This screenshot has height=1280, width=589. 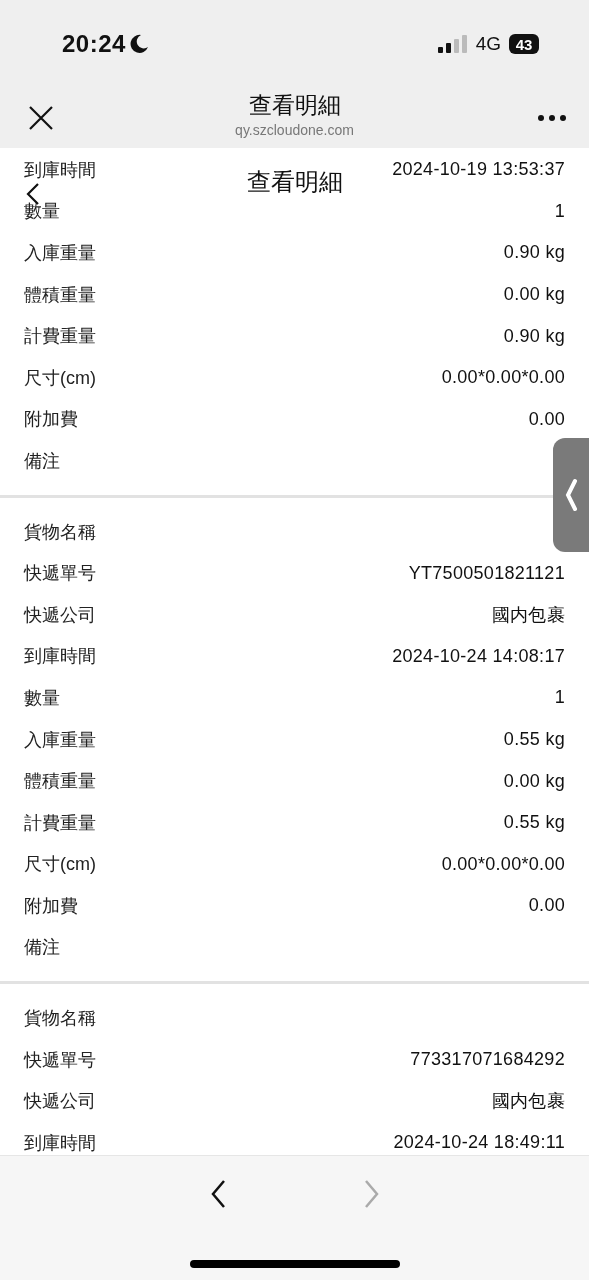 I want to click on clock-time: 20:24, so click(x=94, y=44).